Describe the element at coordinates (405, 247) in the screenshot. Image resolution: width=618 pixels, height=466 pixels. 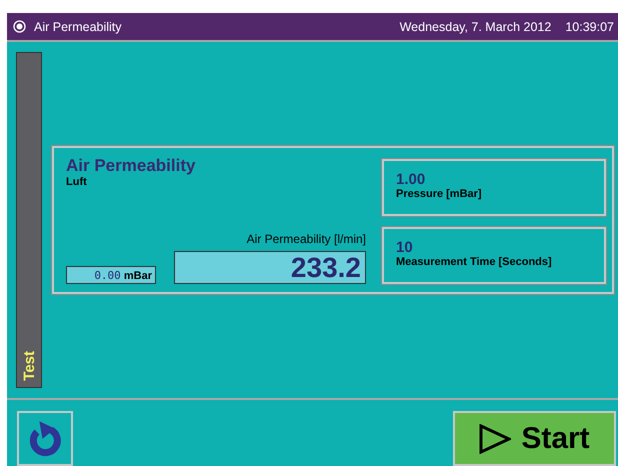
I see `parameter-value: 10` at that location.